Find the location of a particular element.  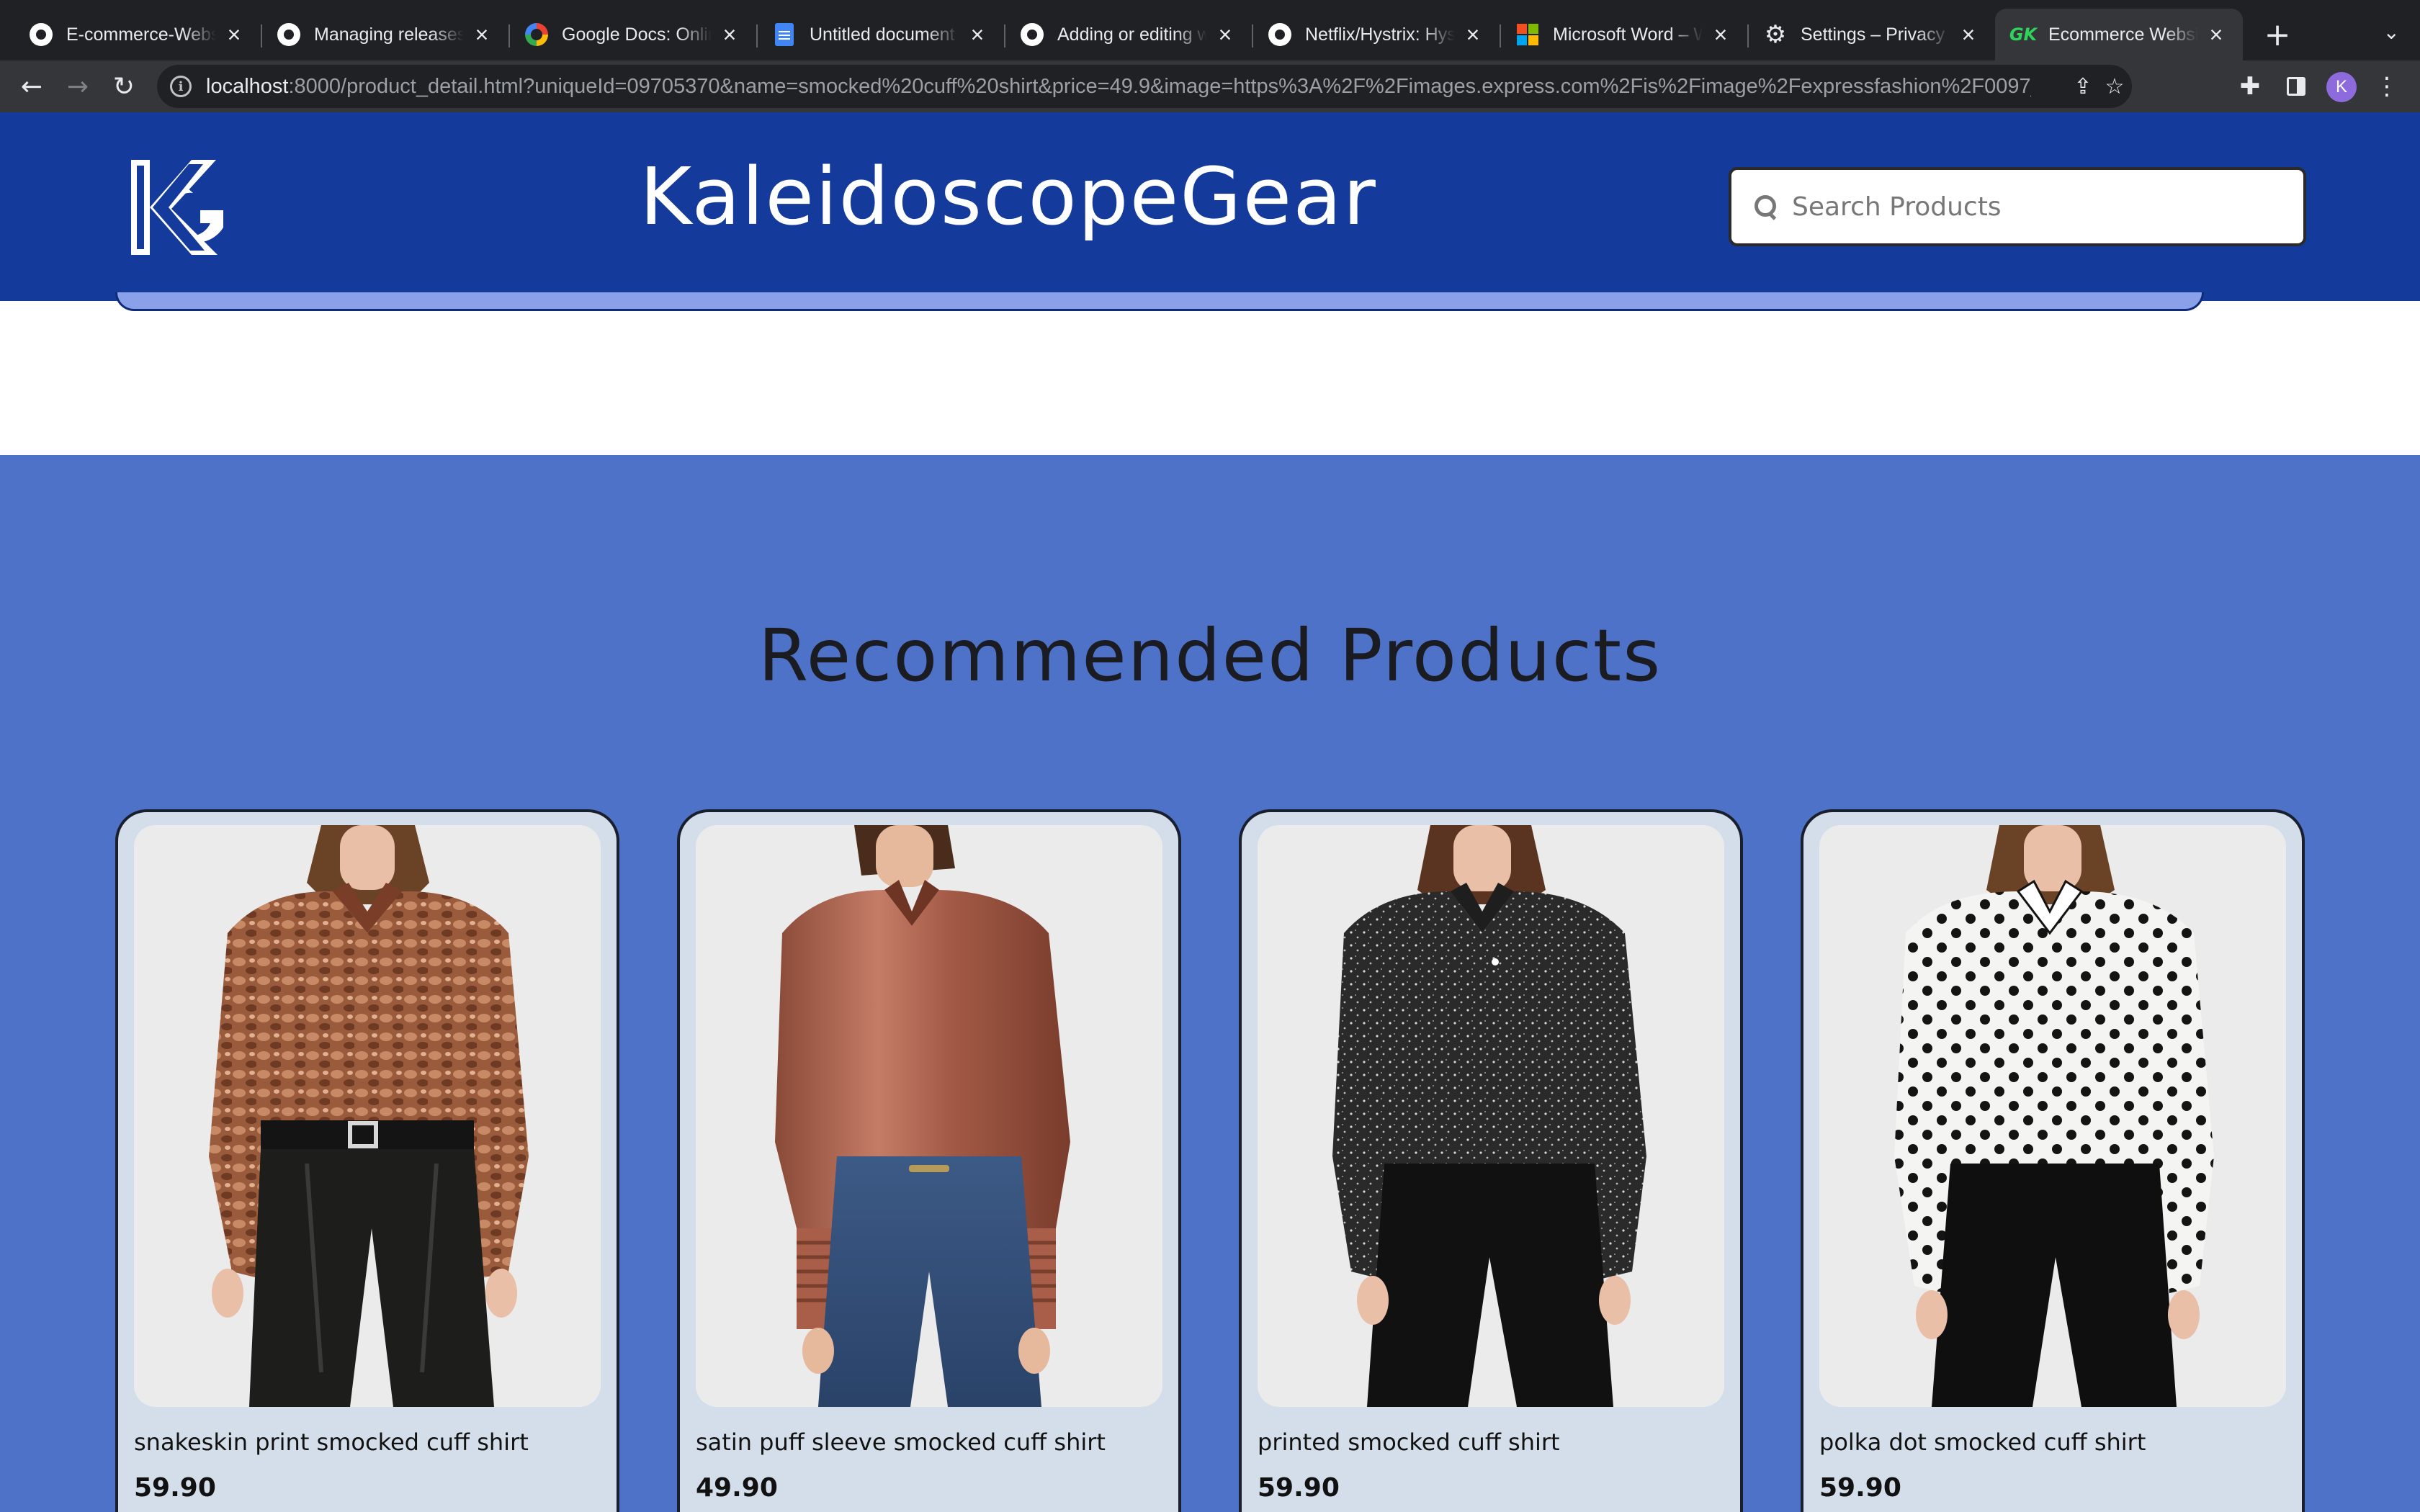

back-arrow-icon: ← is located at coordinates (32, 86).